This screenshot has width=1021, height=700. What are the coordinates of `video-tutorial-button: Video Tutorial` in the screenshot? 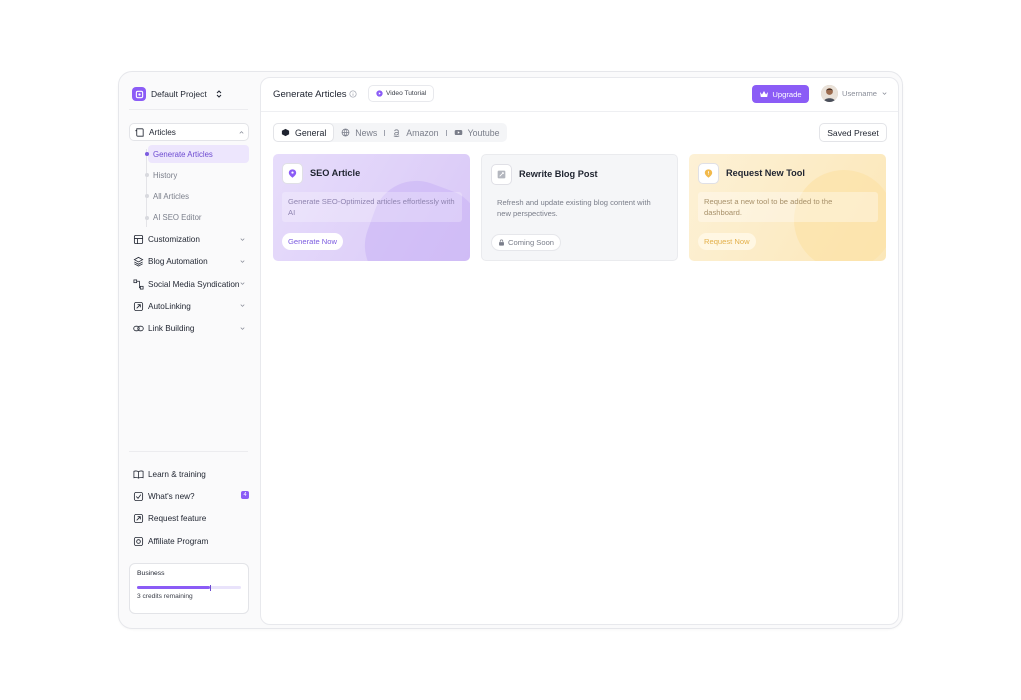 It's located at (401, 93).